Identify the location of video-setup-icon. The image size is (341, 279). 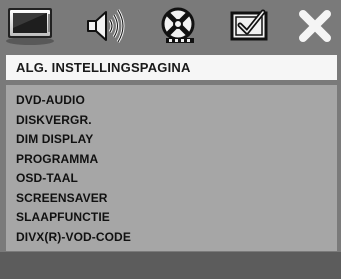
(179, 26).